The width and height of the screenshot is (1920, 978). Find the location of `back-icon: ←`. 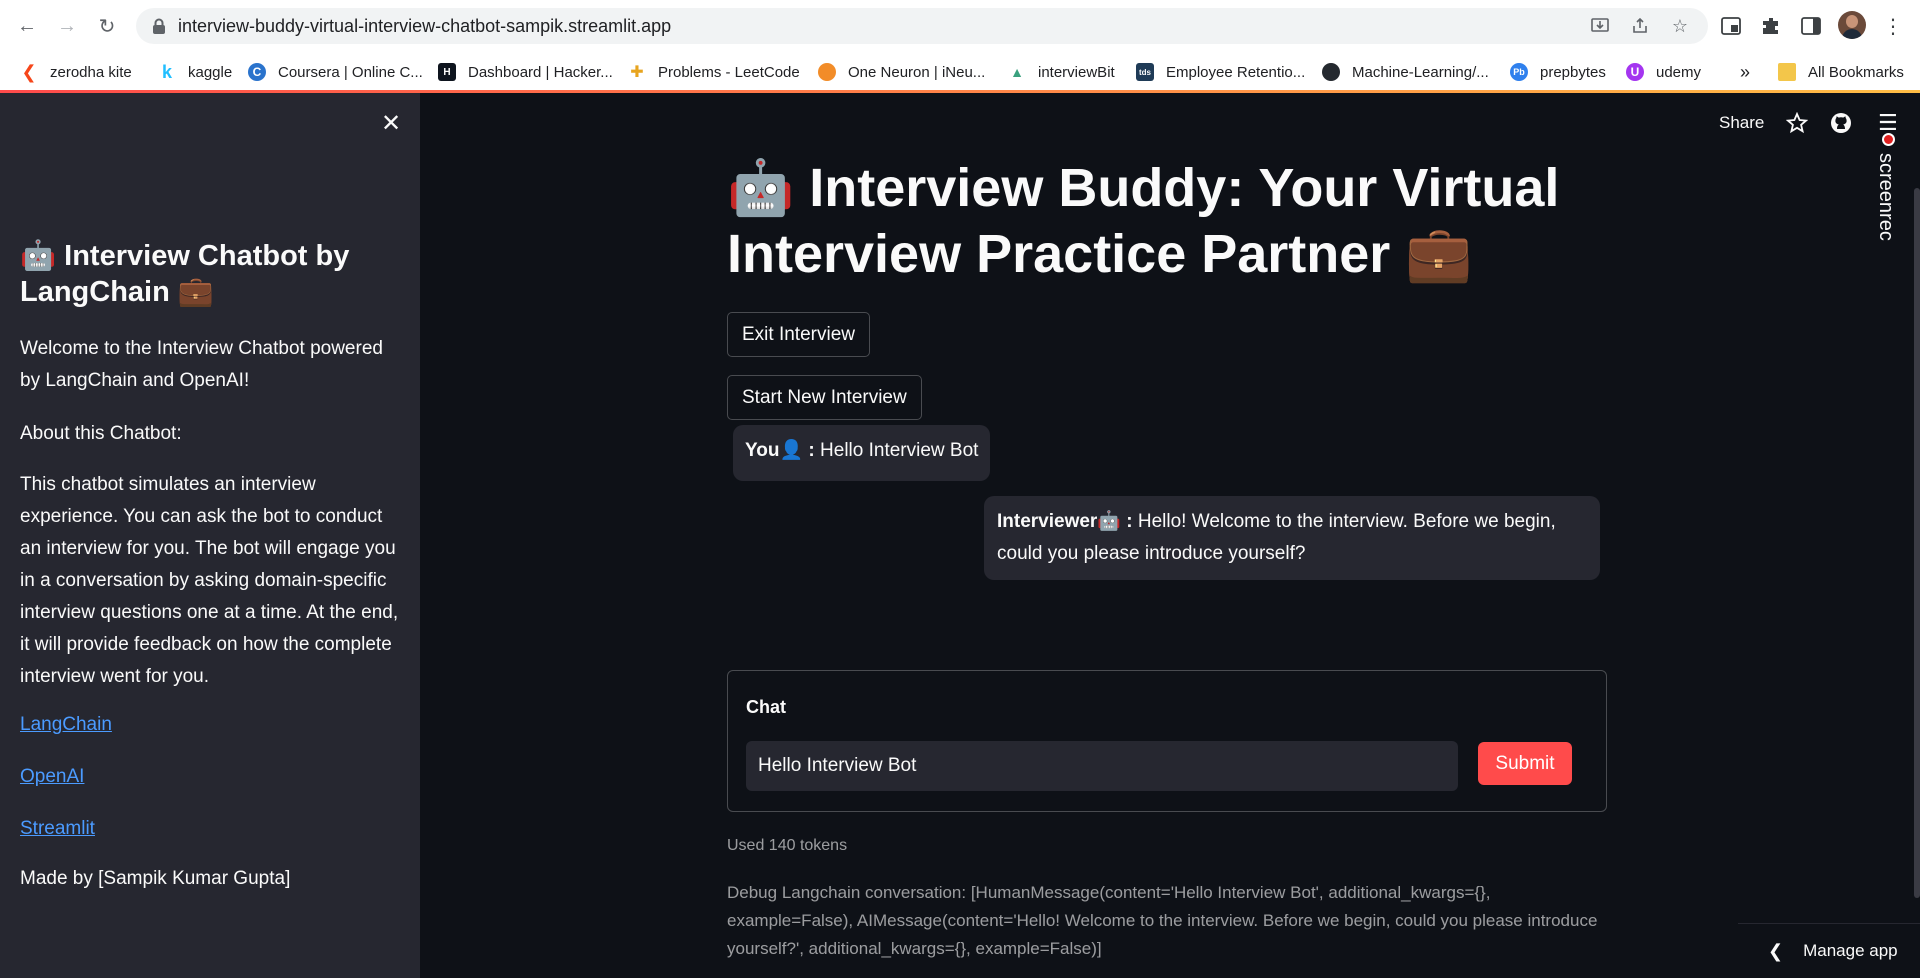

back-icon: ← is located at coordinates (27, 26).